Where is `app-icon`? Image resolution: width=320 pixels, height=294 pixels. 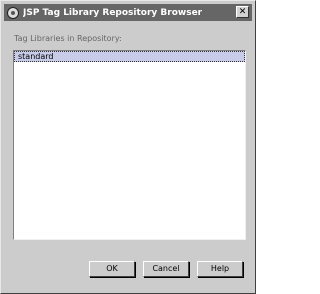 app-icon is located at coordinates (13, 12).